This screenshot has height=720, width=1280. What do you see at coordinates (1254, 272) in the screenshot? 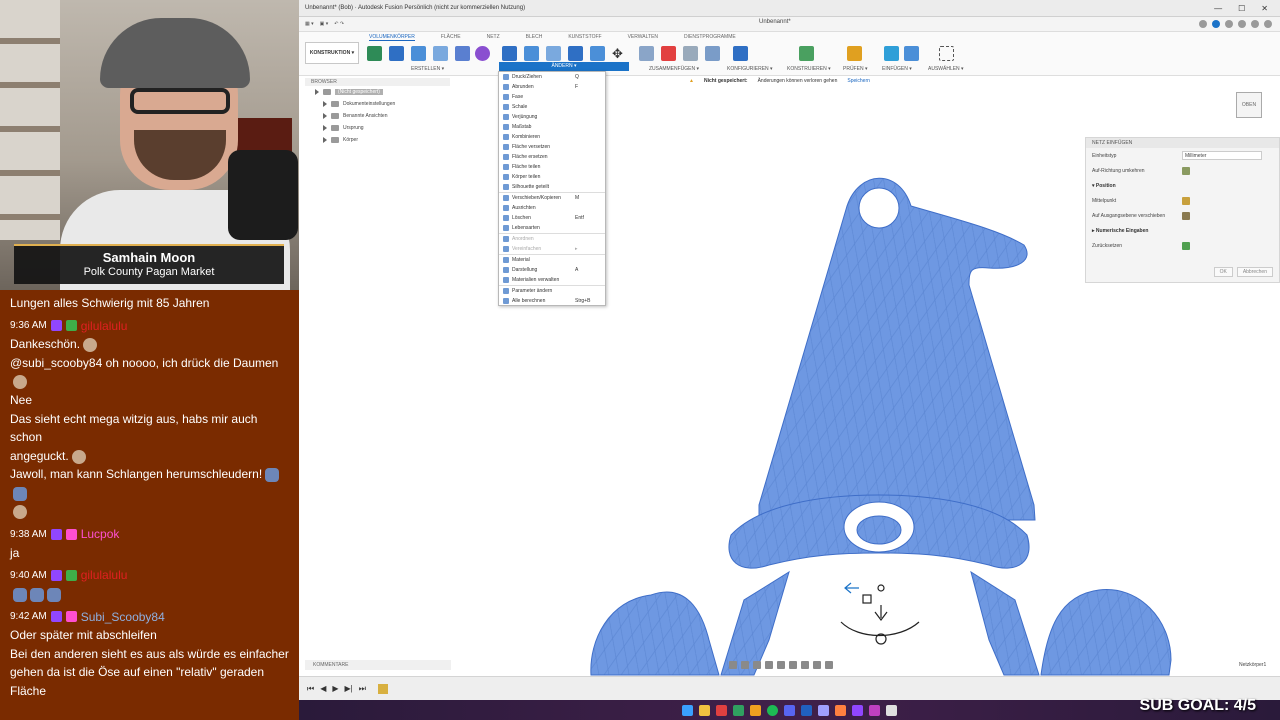
I see `cancel-button: Abbrechen` at bounding box center [1254, 272].